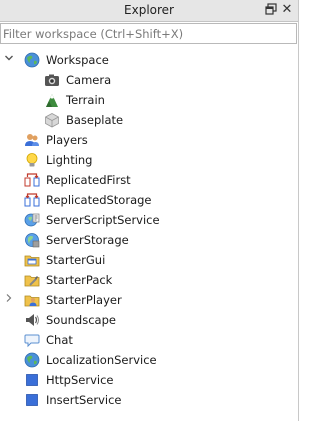 The width and height of the screenshot is (320, 421). I want to click on tree-item-label: Soundscape, so click(81, 320).